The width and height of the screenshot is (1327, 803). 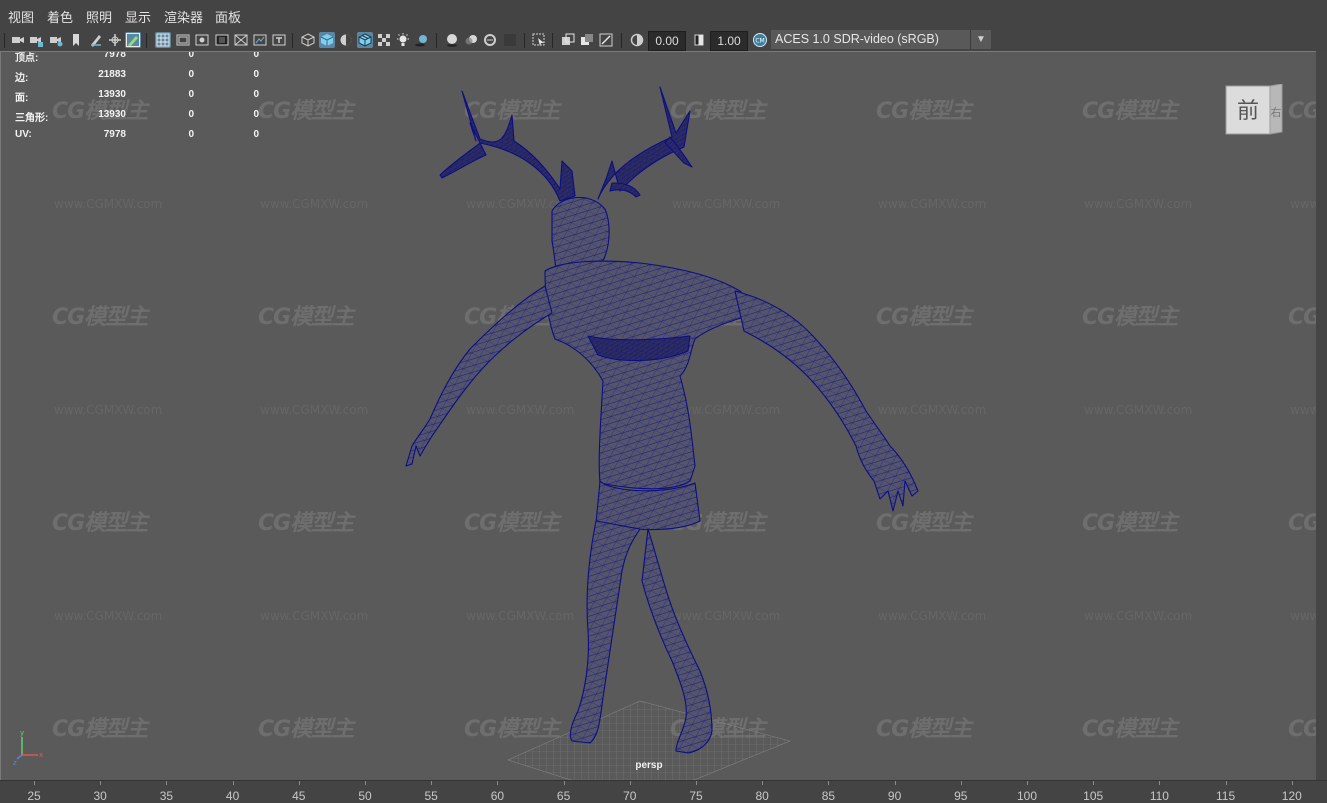 What do you see at coordinates (699, 40) in the screenshot?
I see `gamma-icon` at bounding box center [699, 40].